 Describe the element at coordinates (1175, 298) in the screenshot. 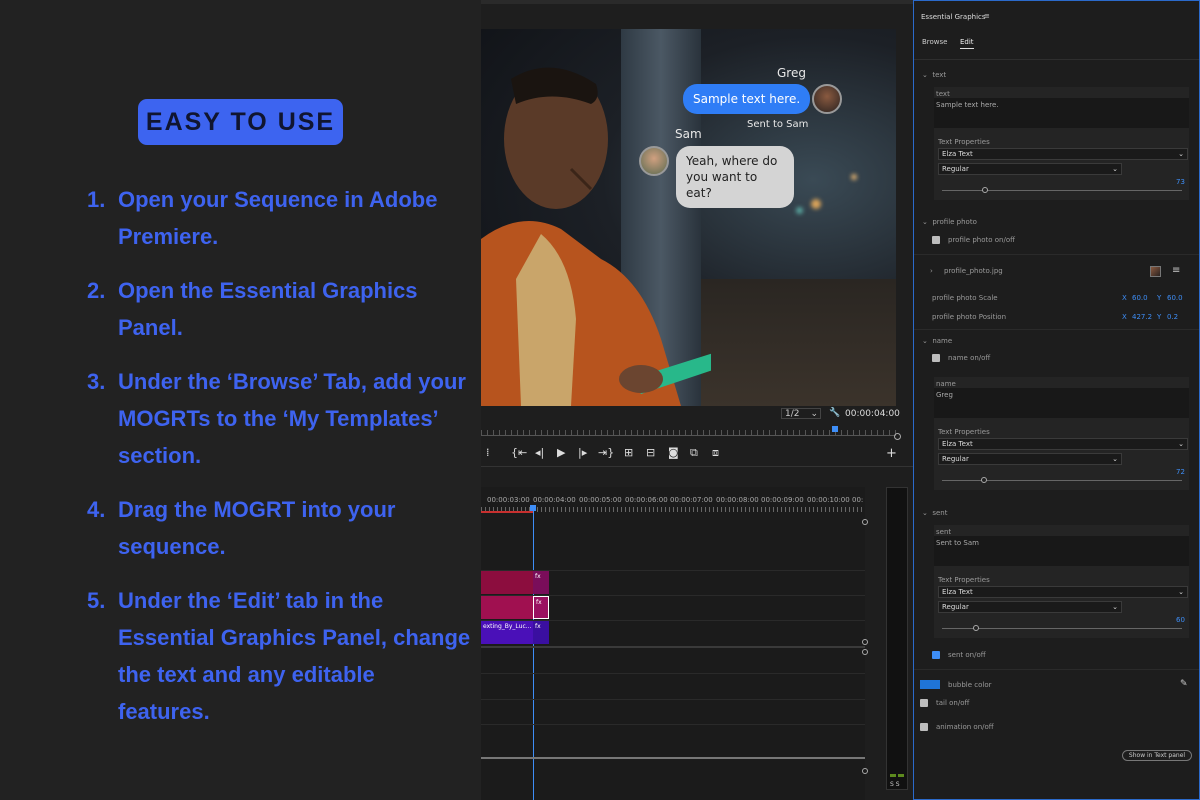

I see `scale-y-value: 60.0` at that location.